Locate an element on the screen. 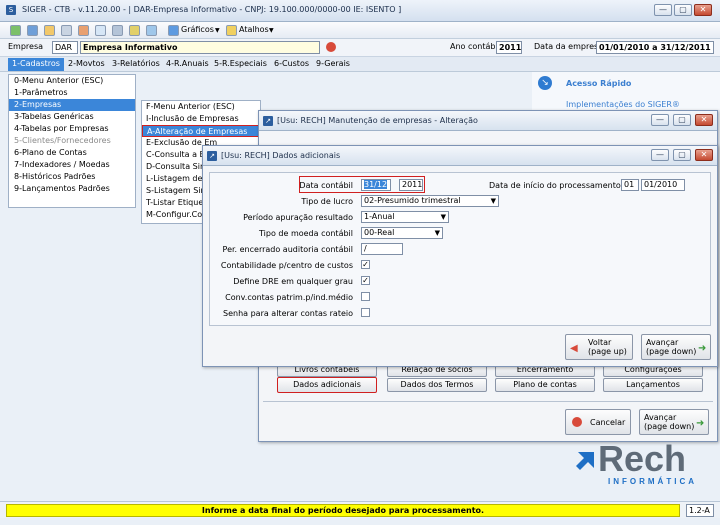 The image size is (720, 525). quick-access-title: Acesso Rápido is located at coordinates (599, 83).